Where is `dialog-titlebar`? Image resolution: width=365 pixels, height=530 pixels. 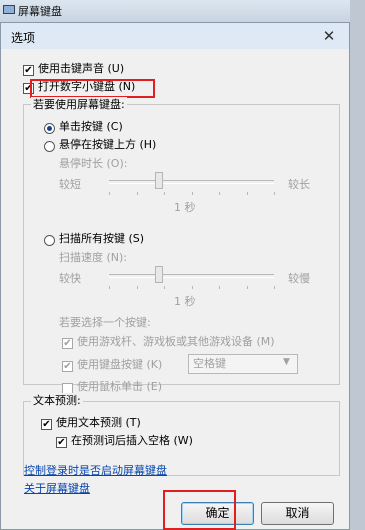
dialog-titlebar is located at coordinates (175, 36).